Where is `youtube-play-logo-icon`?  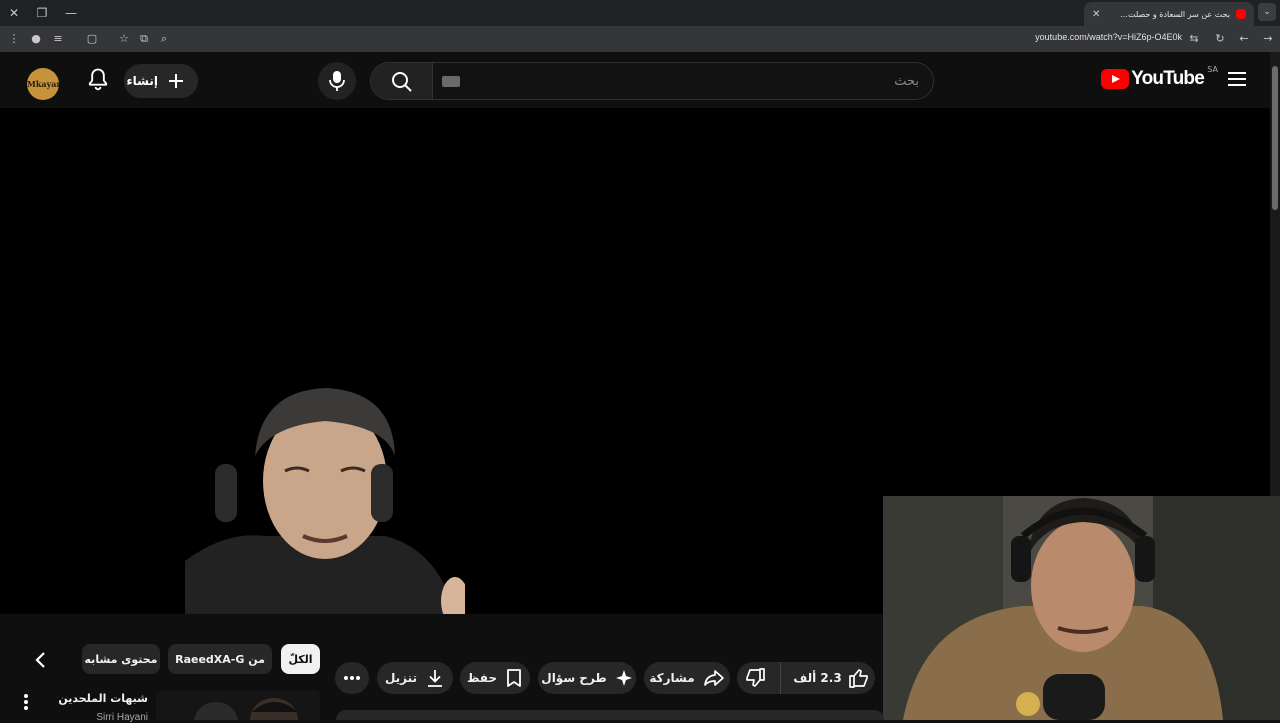
youtube-play-logo-icon is located at coordinates (1115, 79).